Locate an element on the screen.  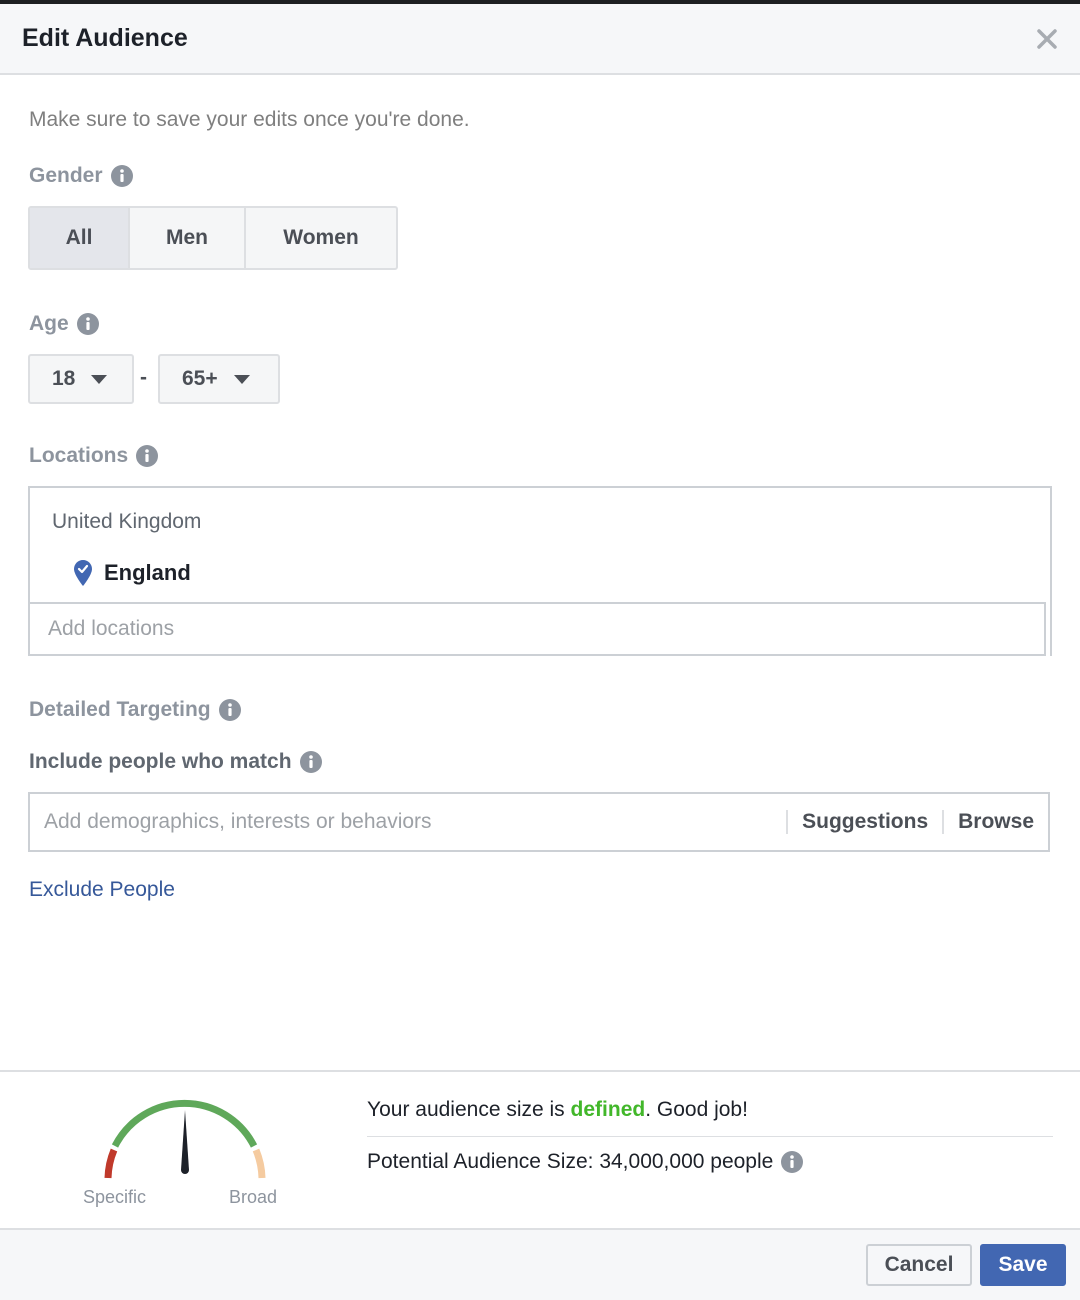
age-min-select: 18 is located at coordinates (81, 379).